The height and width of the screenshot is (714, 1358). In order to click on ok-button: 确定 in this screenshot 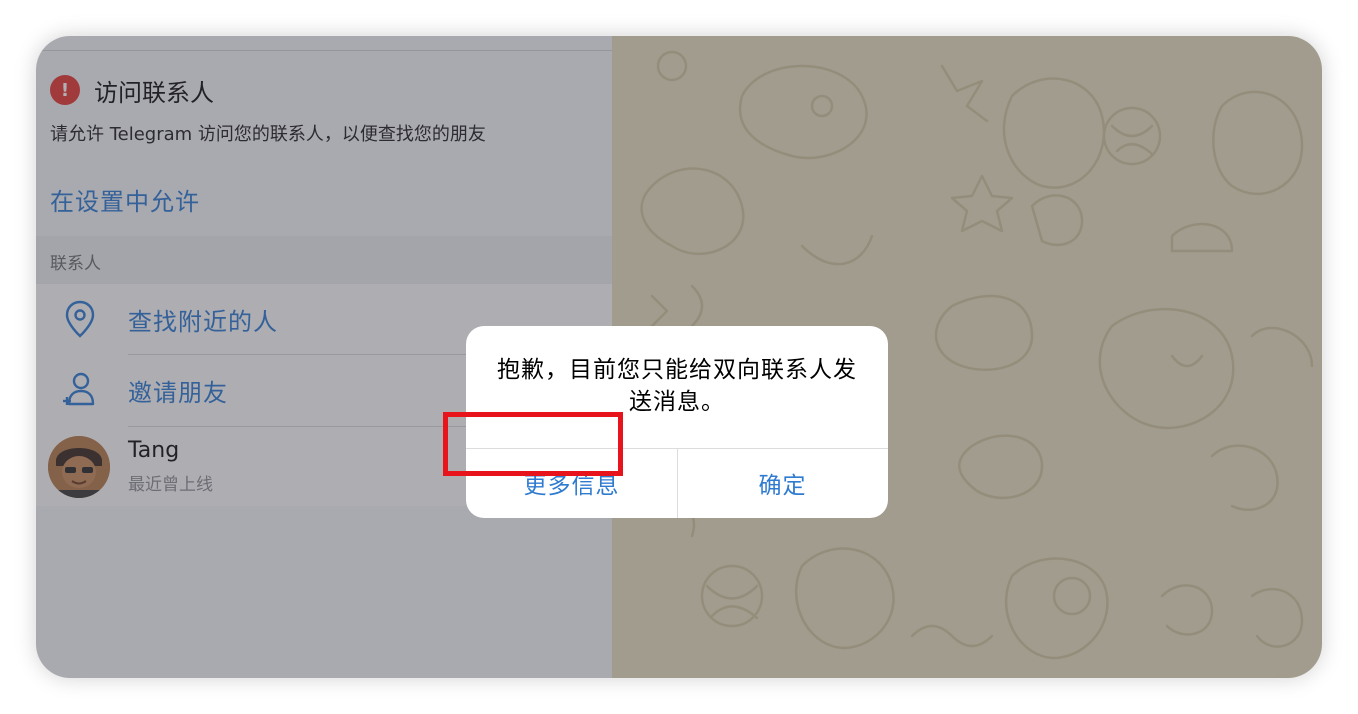, I will do `click(782, 483)`.